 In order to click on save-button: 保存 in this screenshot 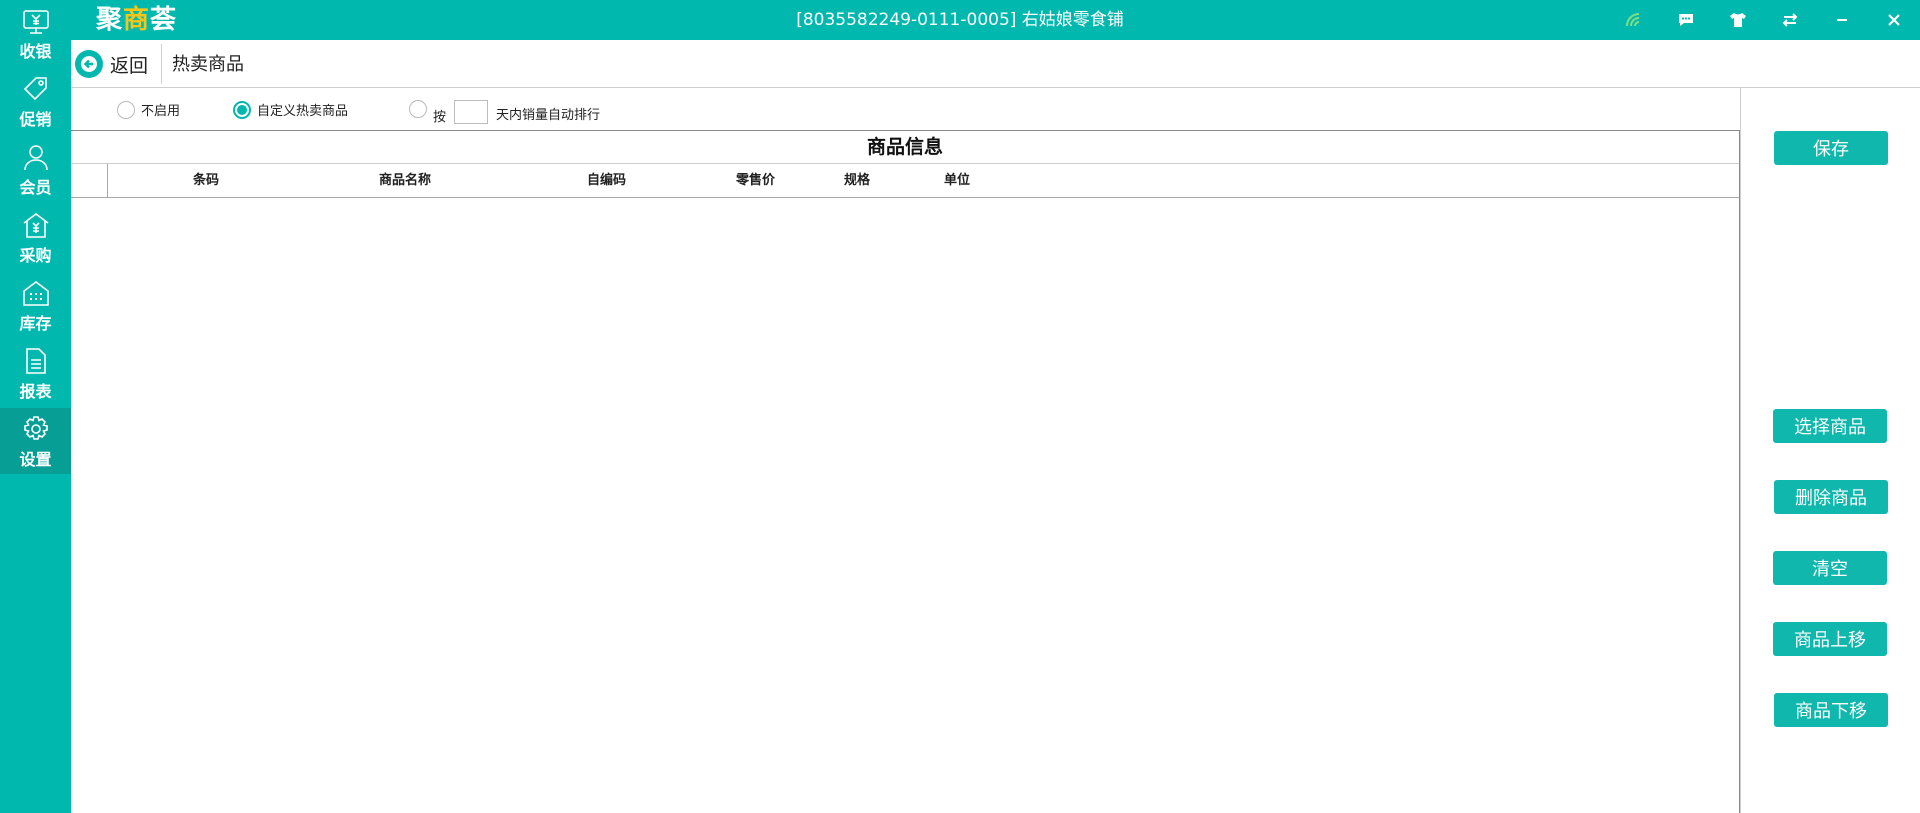, I will do `click(1831, 148)`.